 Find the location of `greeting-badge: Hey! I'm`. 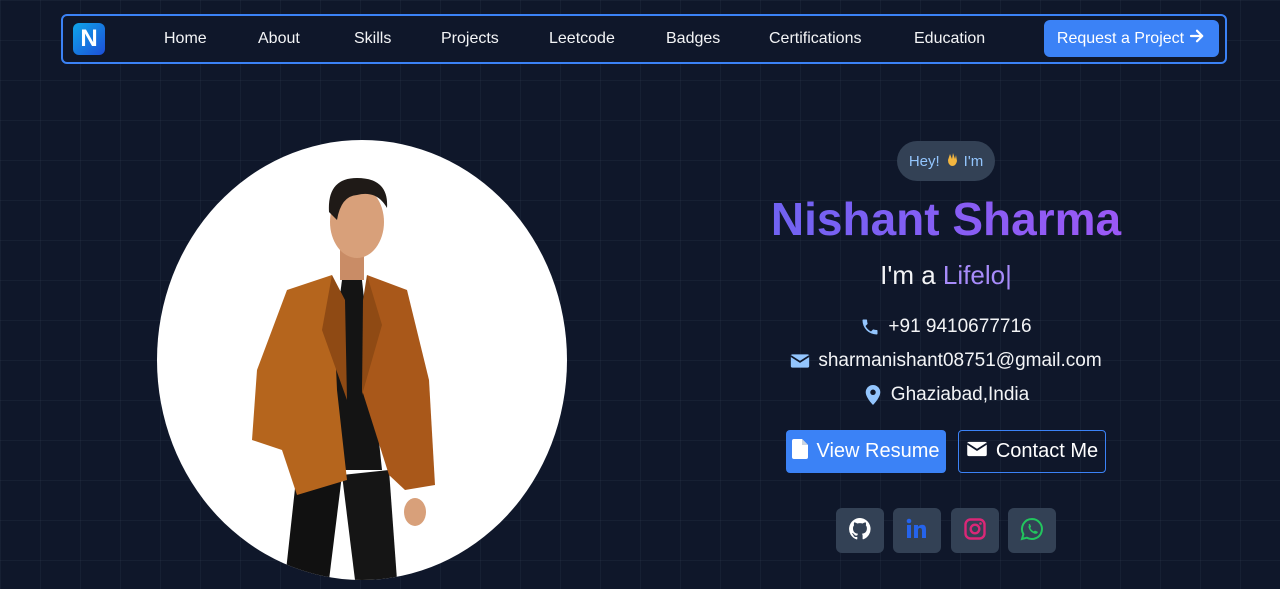

greeting-badge: Hey! I'm is located at coordinates (946, 161).